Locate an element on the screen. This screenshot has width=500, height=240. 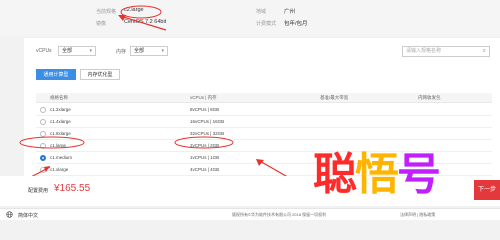
watermark-char: 号 is located at coordinates (419, 174).